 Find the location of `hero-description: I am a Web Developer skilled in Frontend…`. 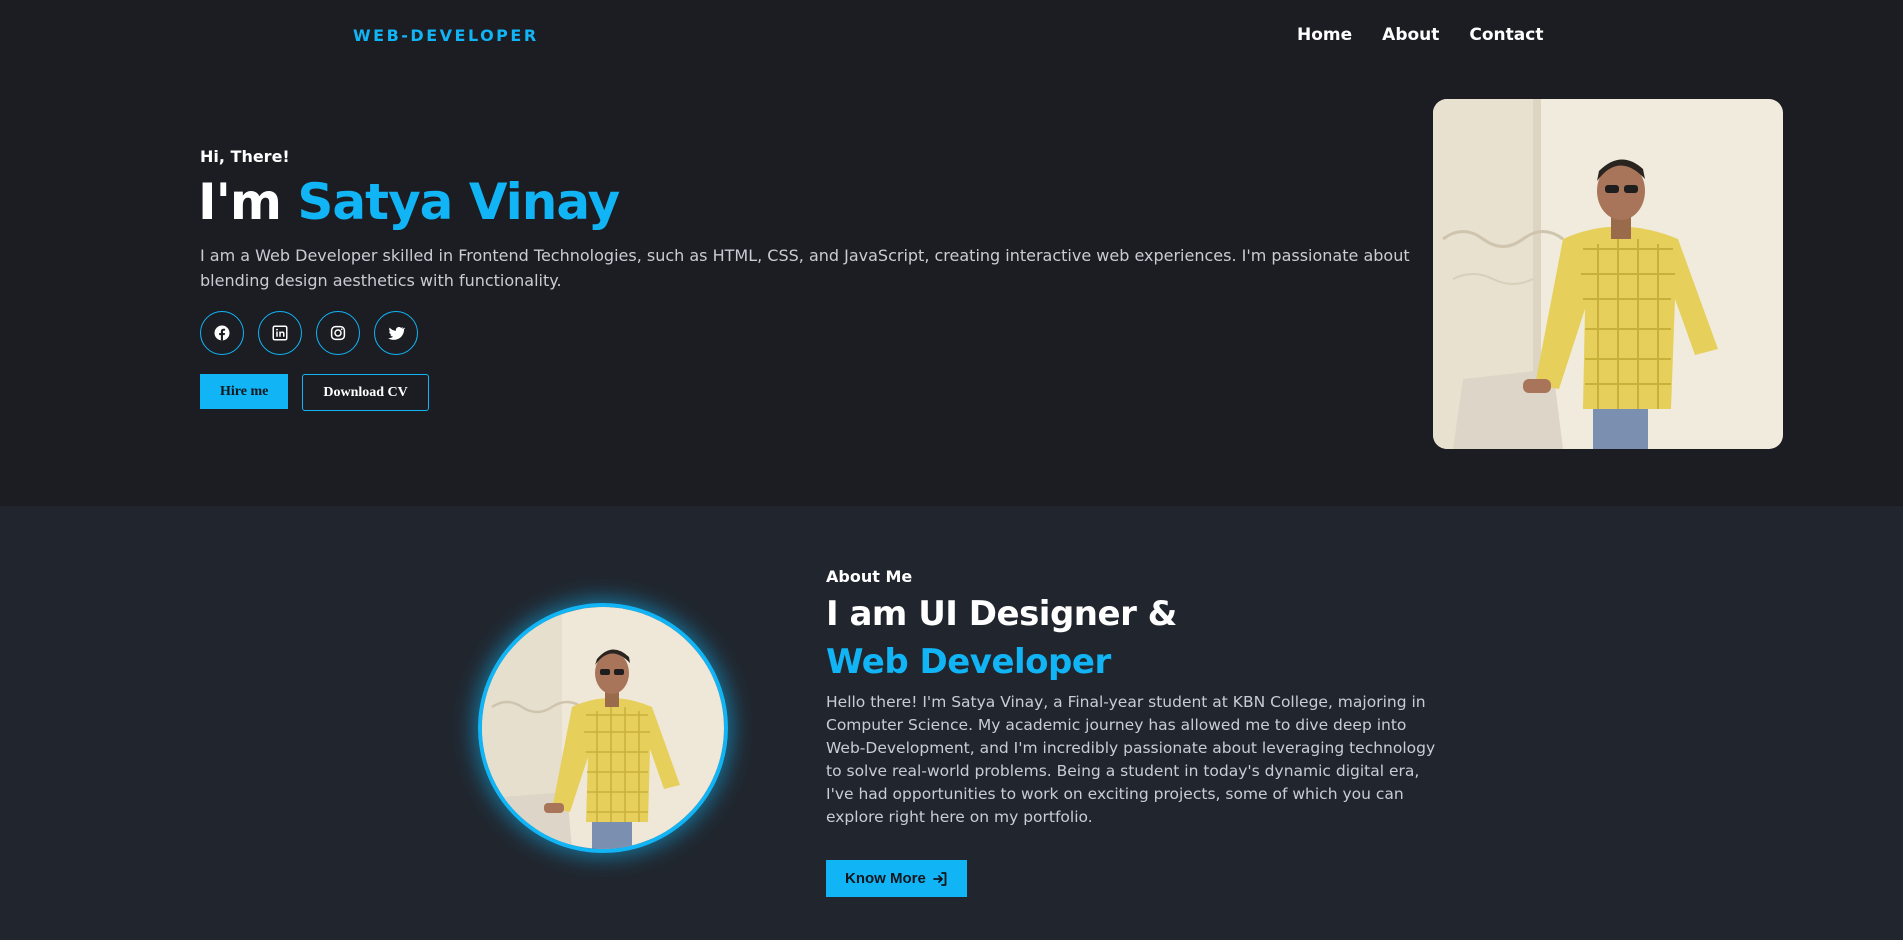

hero-description: I am a Web Developer skilled in Frontend… is located at coordinates (805, 268).